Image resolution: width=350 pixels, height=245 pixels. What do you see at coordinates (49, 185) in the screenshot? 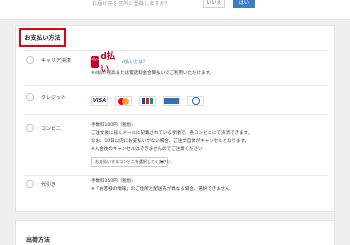
I see `cash-on-delivery-label: 代引き` at bounding box center [49, 185].